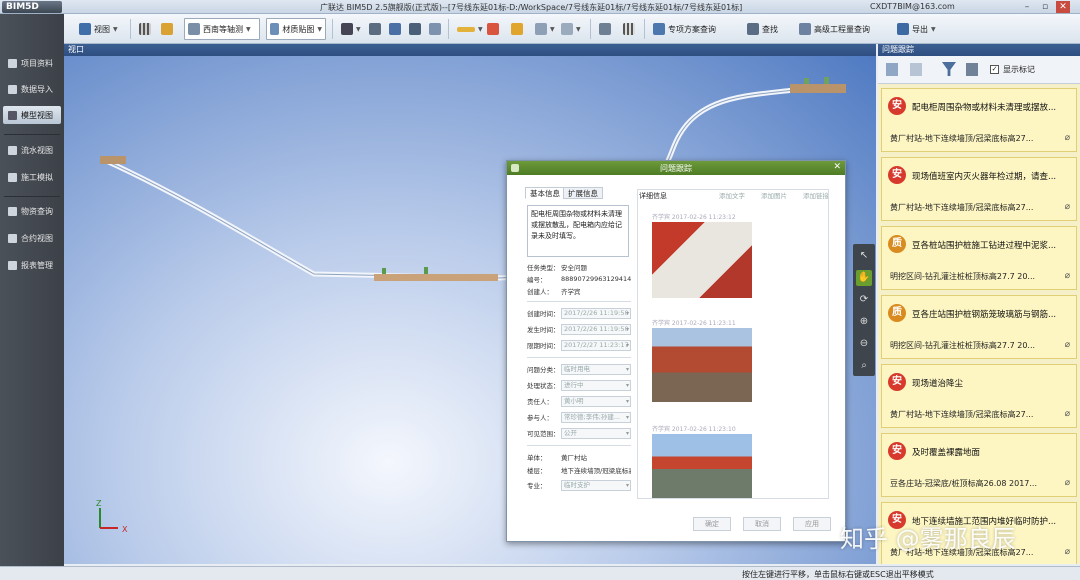  Describe the element at coordinates (596, 485) in the screenshot. I see `discipline-select: 临时支护` at that location.